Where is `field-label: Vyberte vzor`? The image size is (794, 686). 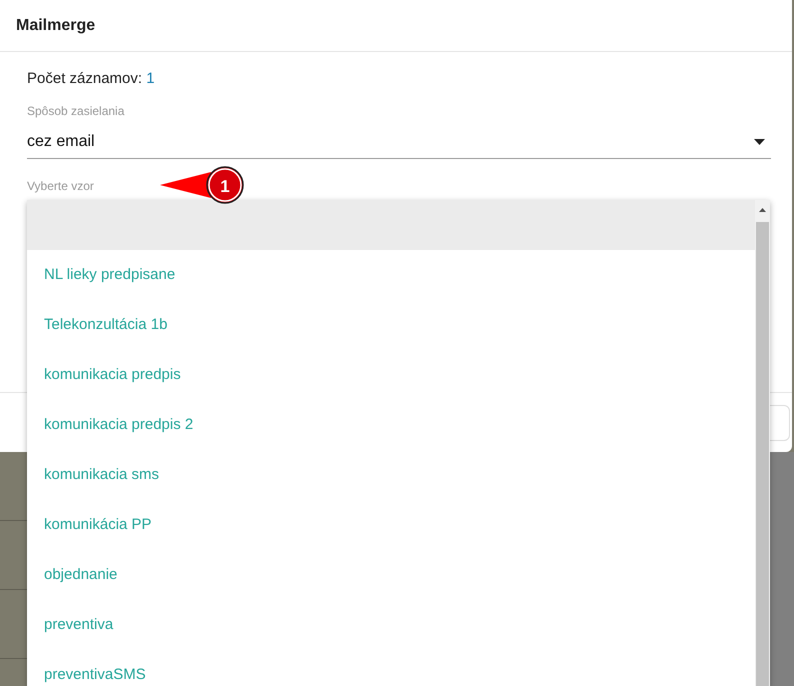 field-label: Vyberte vzor is located at coordinates (60, 186).